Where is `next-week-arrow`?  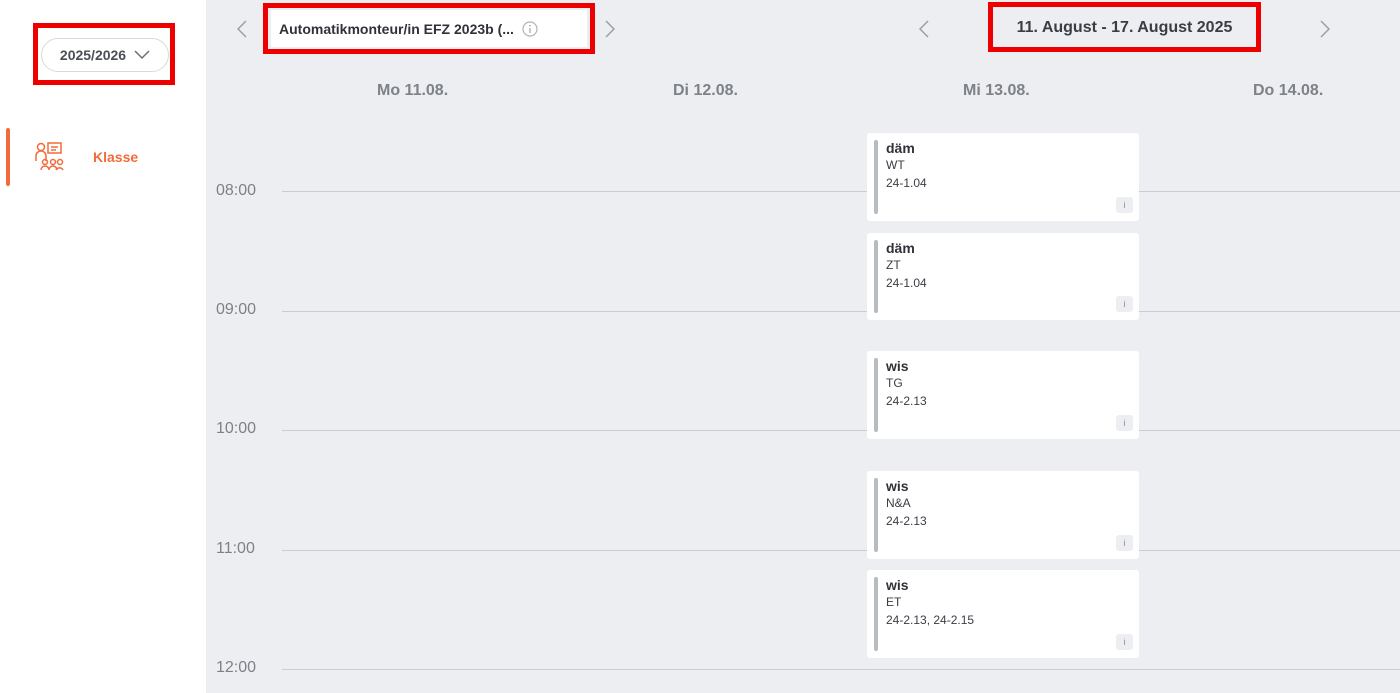
next-week-arrow is located at coordinates (1325, 29).